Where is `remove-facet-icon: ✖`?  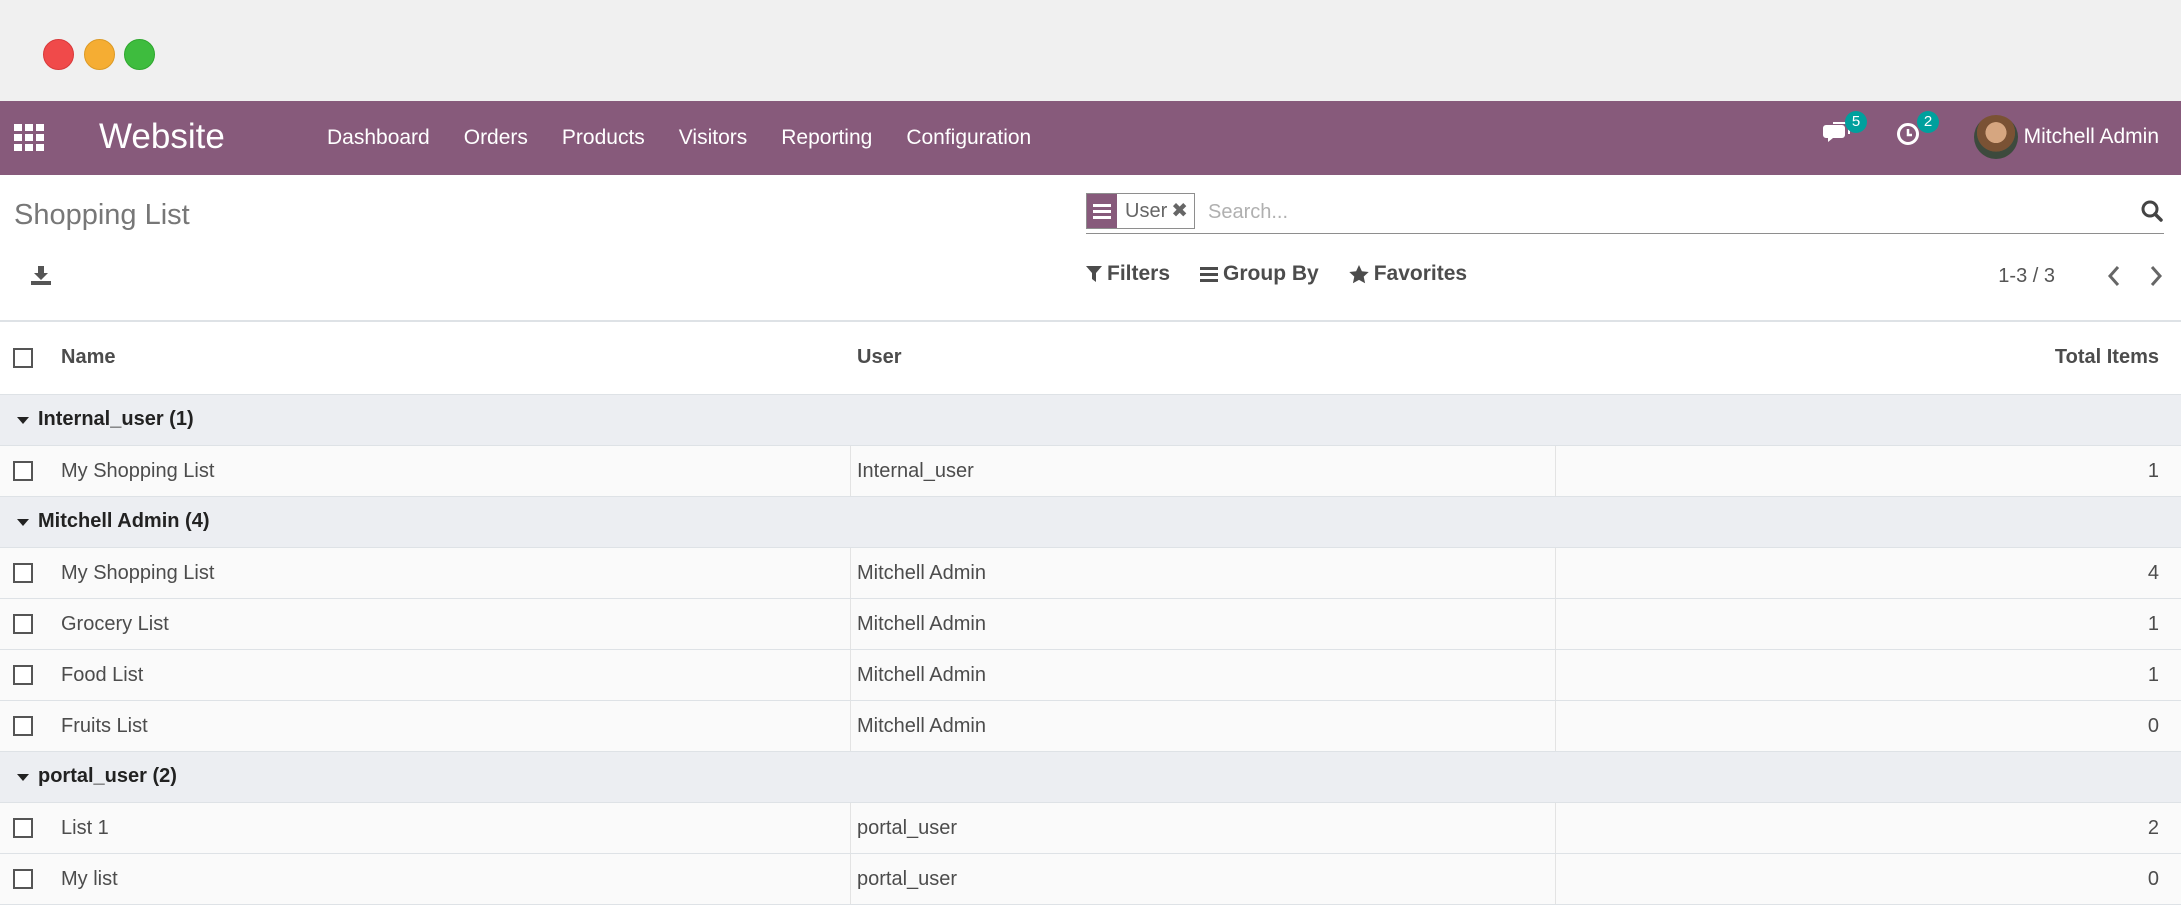 remove-facet-icon: ✖ is located at coordinates (1182, 211).